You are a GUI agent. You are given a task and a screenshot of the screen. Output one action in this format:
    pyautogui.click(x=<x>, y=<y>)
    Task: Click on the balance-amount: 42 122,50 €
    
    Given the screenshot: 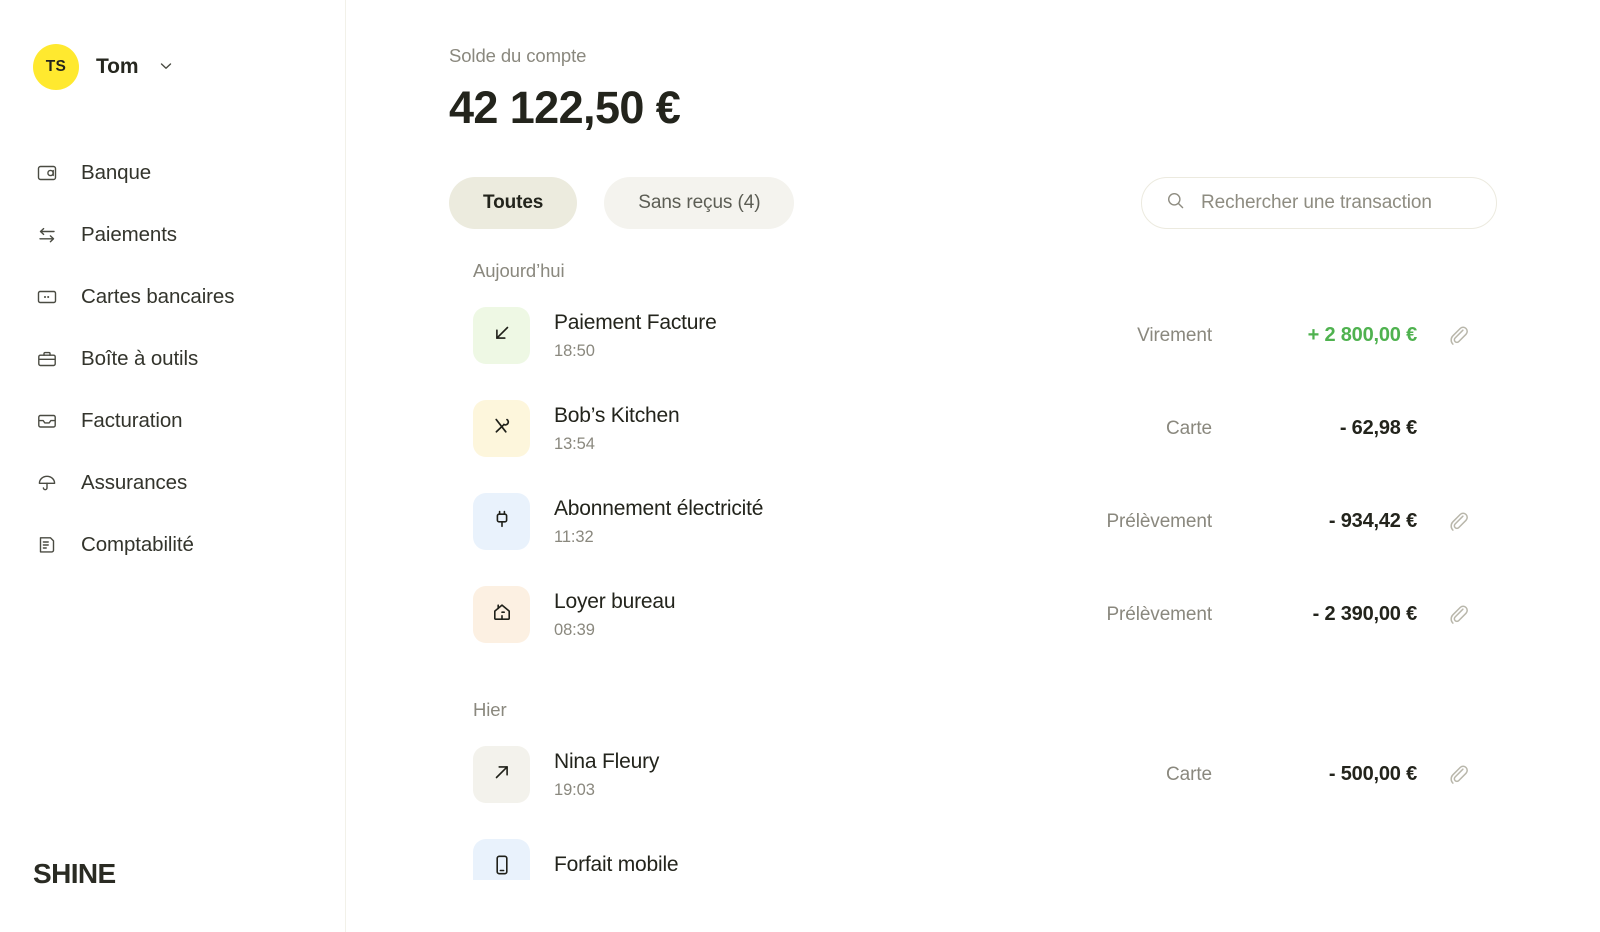 What is the action you would take?
    pyautogui.click(x=565, y=107)
    